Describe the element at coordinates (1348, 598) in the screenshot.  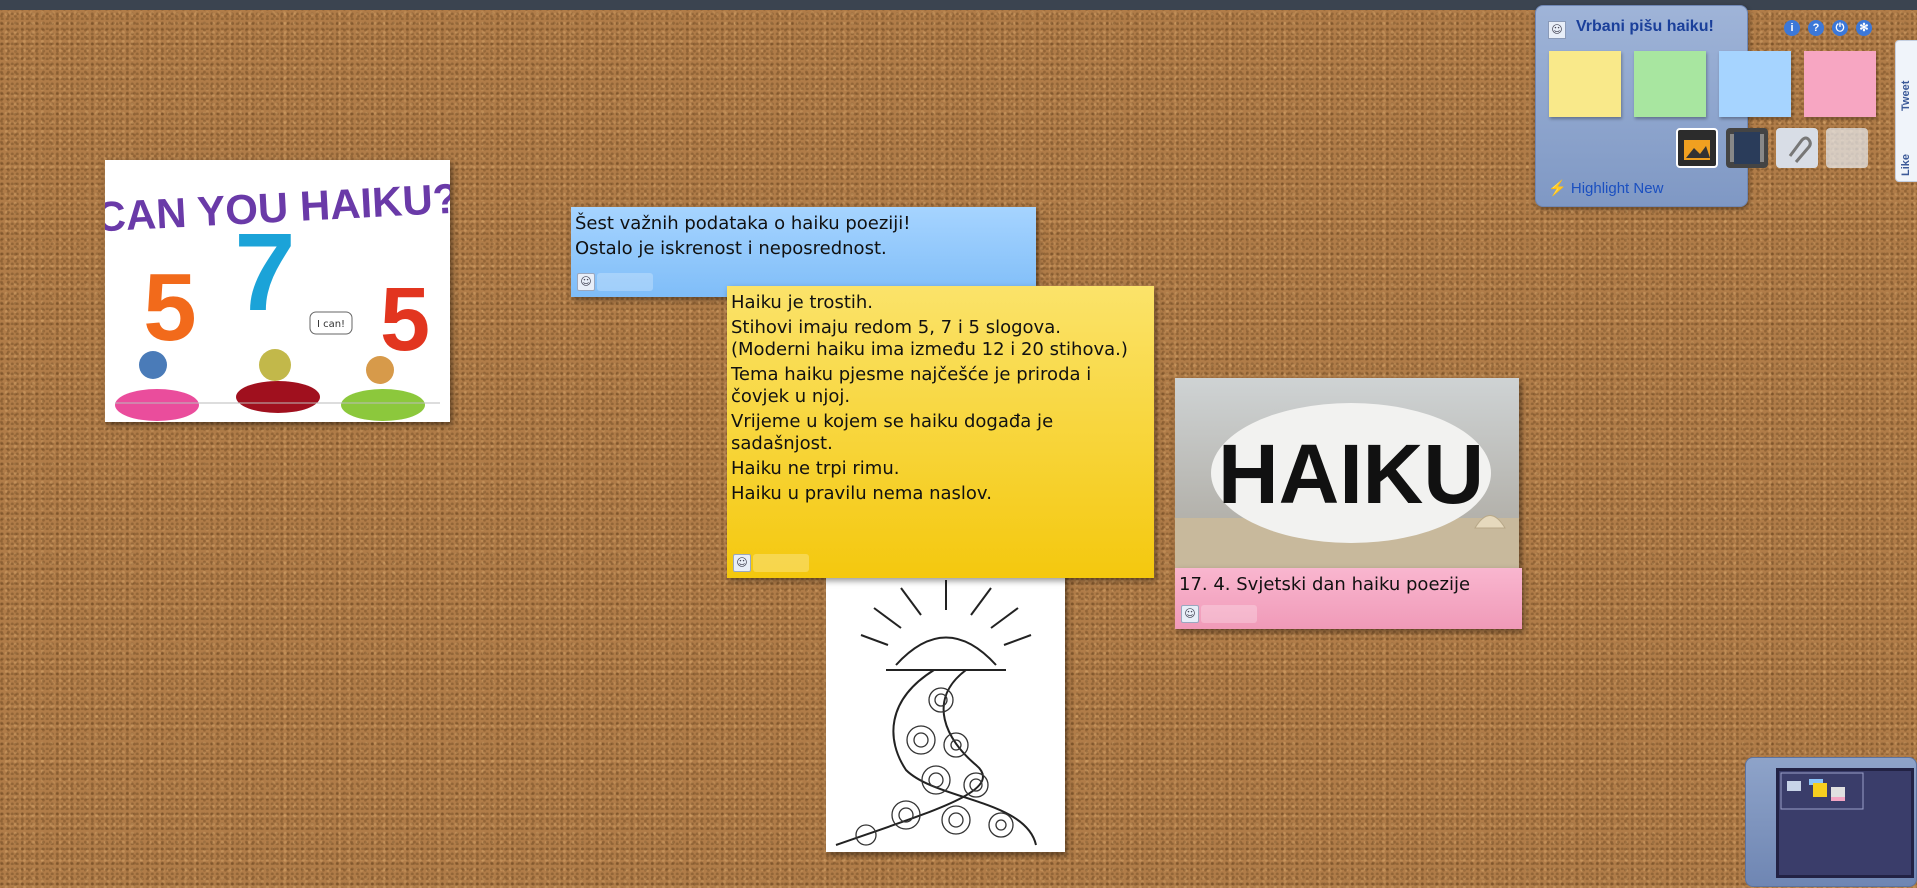
I see `sticky-note-pink: 17. 4. Svjetski dan haiku poezije ☺` at that location.